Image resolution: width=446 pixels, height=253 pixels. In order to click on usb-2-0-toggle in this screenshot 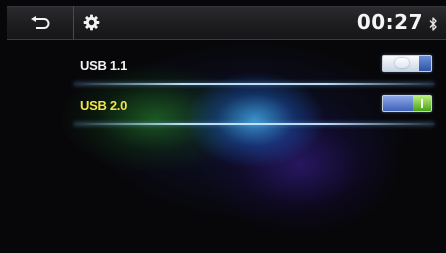, I will do `click(407, 103)`.